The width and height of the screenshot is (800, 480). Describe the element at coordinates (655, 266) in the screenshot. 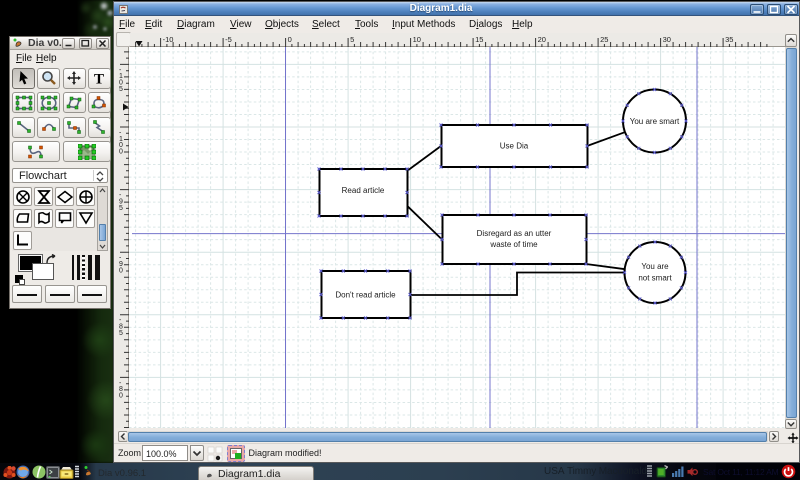

I see `svg-text: You are` at that location.